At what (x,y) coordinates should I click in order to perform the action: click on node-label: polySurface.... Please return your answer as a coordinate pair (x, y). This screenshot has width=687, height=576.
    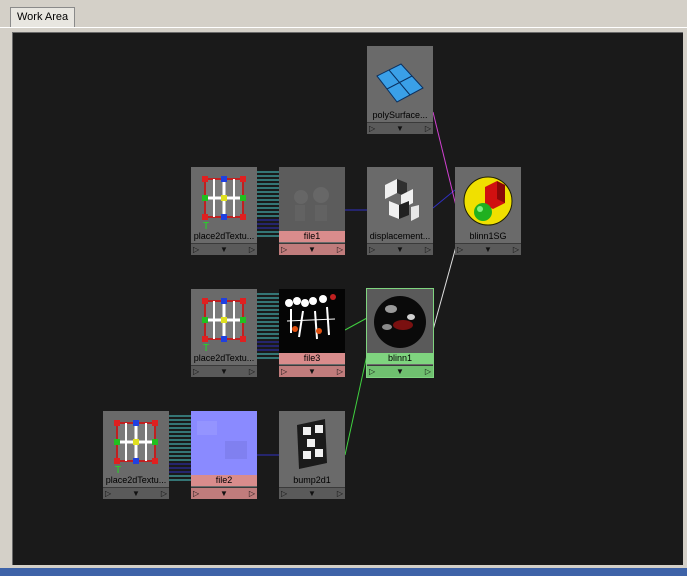
    Looking at the image, I should click on (400, 115).